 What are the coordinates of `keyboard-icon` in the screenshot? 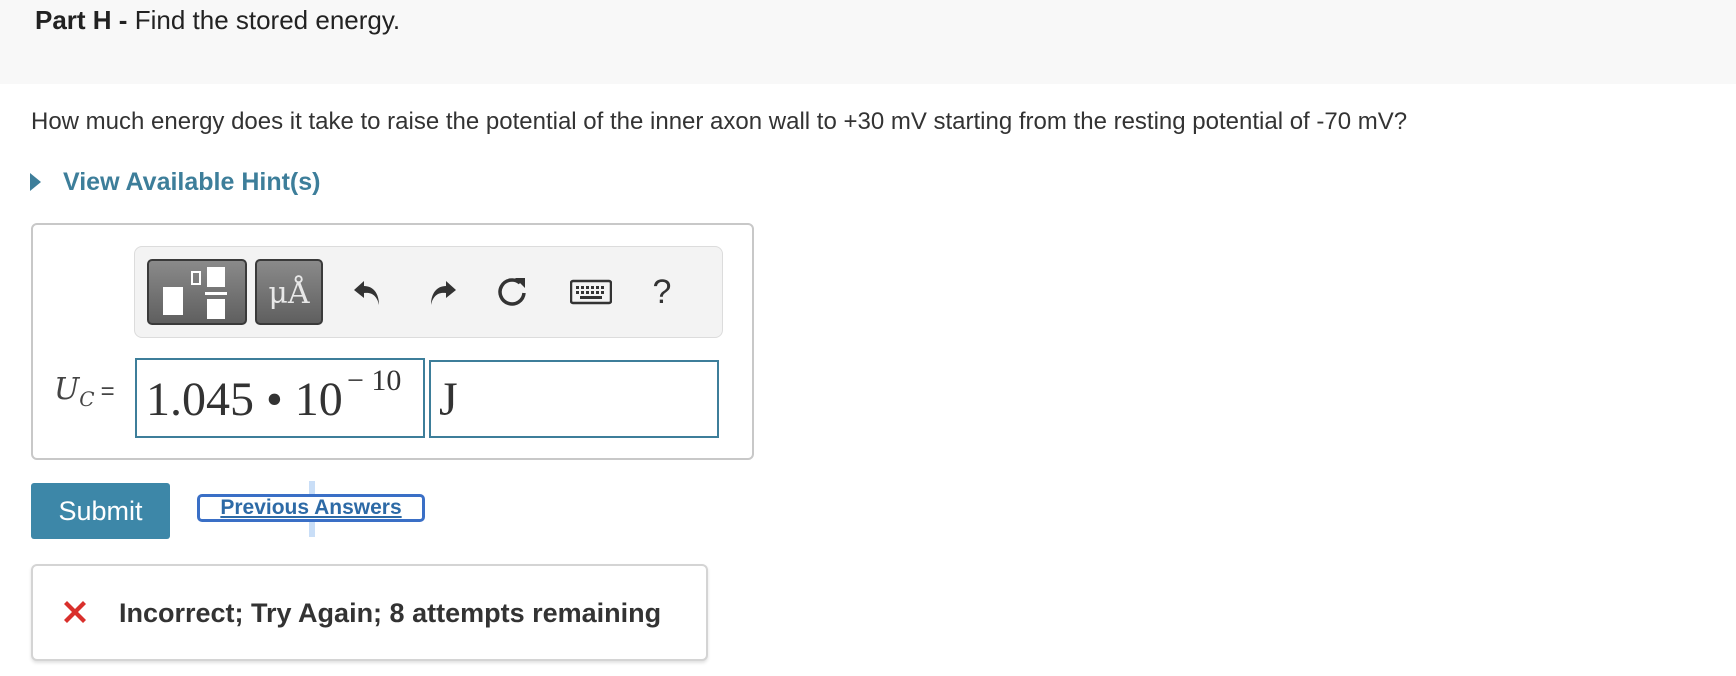 It's located at (591, 292).